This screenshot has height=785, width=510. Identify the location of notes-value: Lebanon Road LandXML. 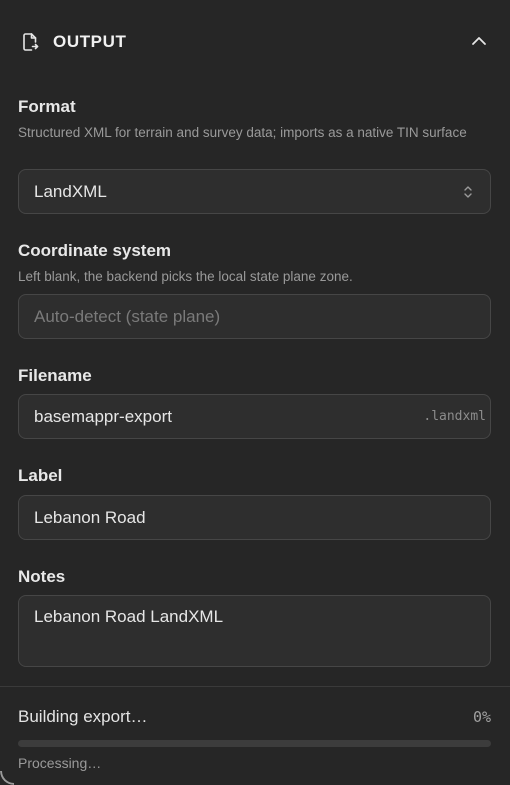
(129, 616).